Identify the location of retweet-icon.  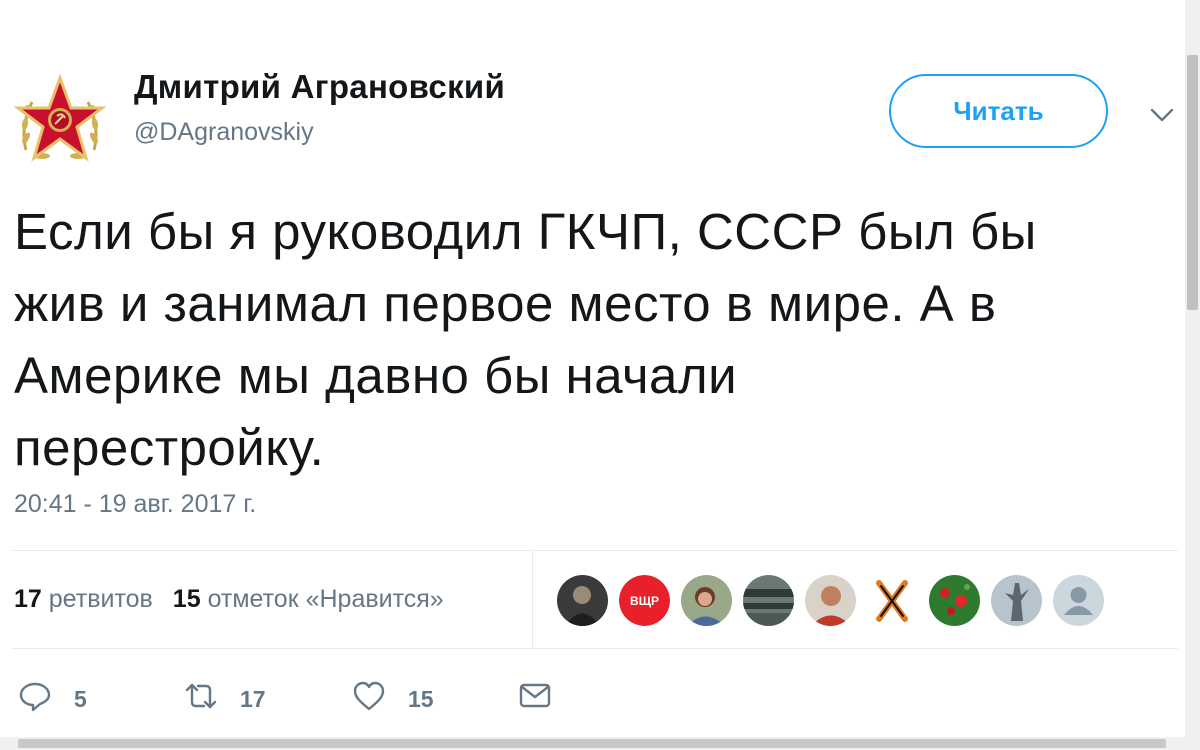
(201, 695).